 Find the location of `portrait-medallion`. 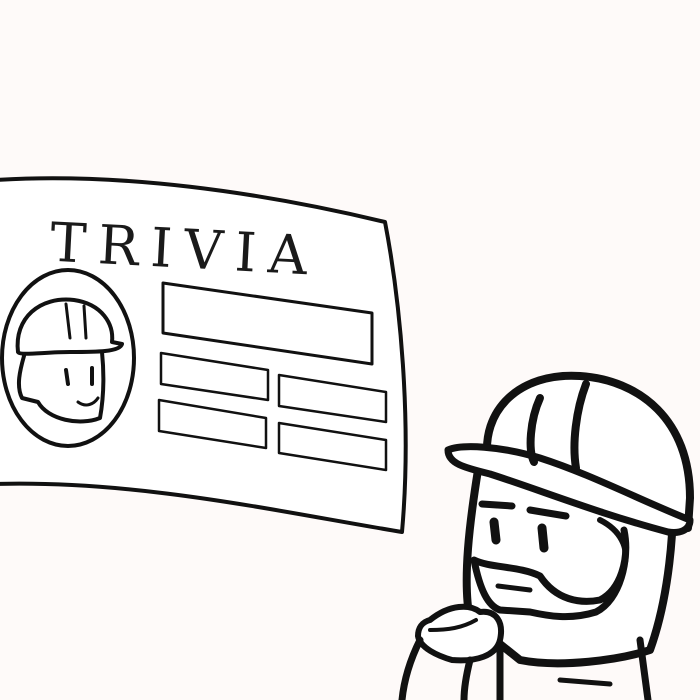

portrait-medallion is located at coordinates (68, 358).